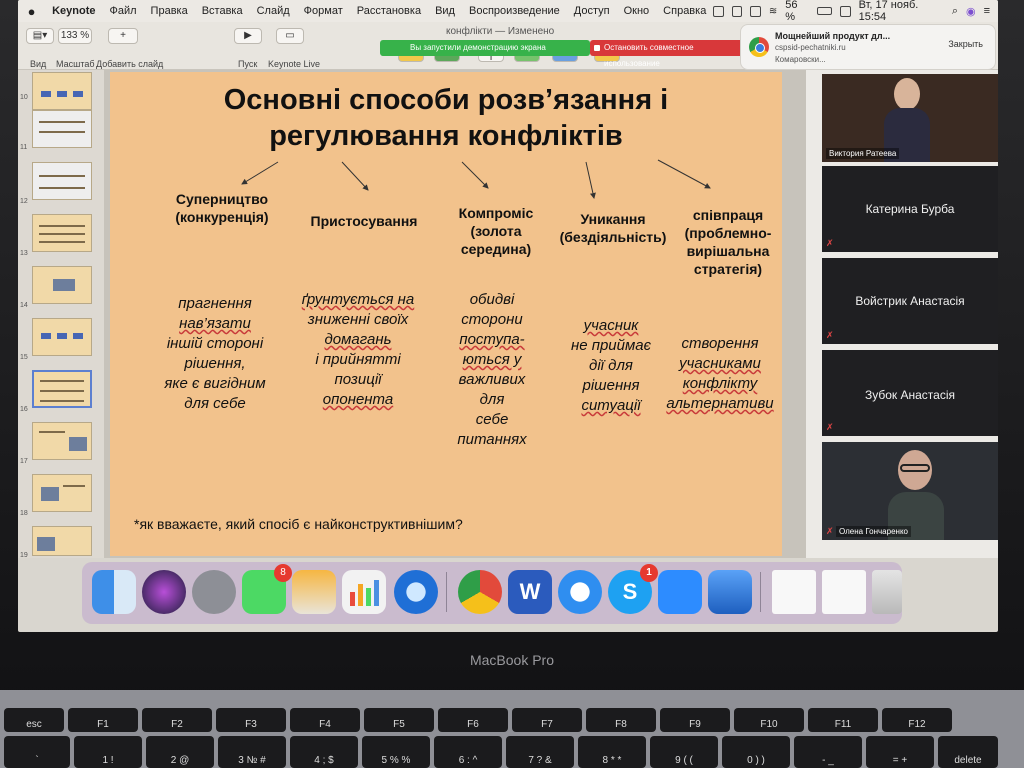 The width and height of the screenshot is (1024, 768). I want to click on key-f1: F1, so click(103, 720).